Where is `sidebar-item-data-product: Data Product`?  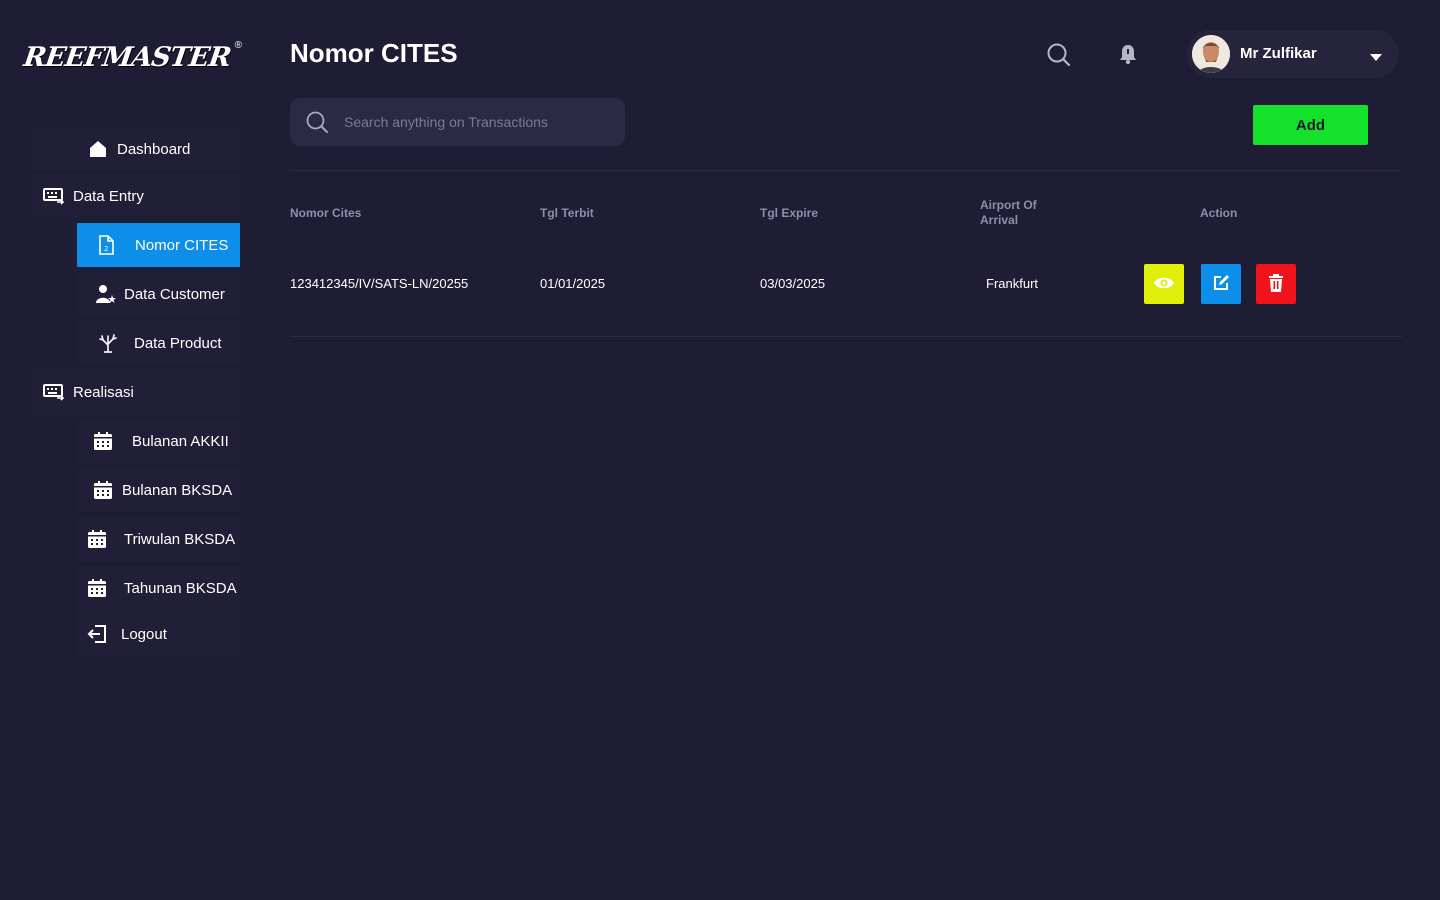
sidebar-item-data-product: Data Product is located at coordinates (158, 343).